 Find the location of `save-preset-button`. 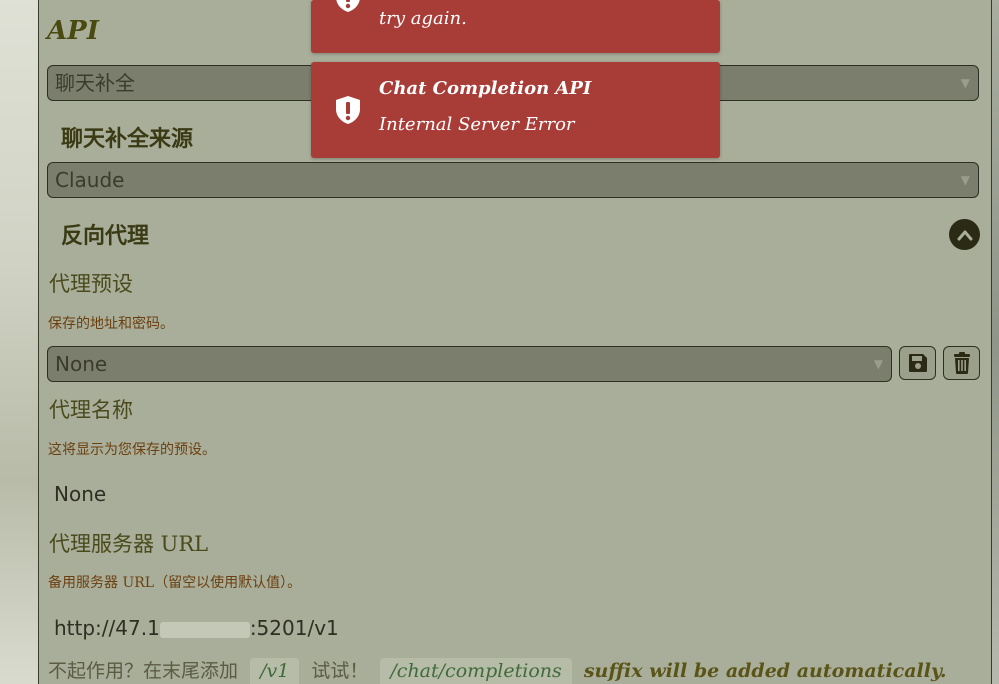

save-preset-button is located at coordinates (917, 363).